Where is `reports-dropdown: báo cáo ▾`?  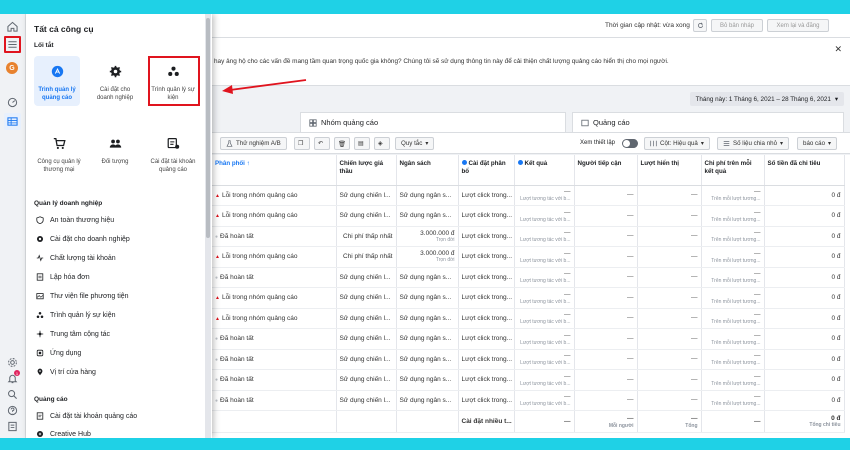 reports-dropdown: báo cáo ▾ is located at coordinates (817, 143).